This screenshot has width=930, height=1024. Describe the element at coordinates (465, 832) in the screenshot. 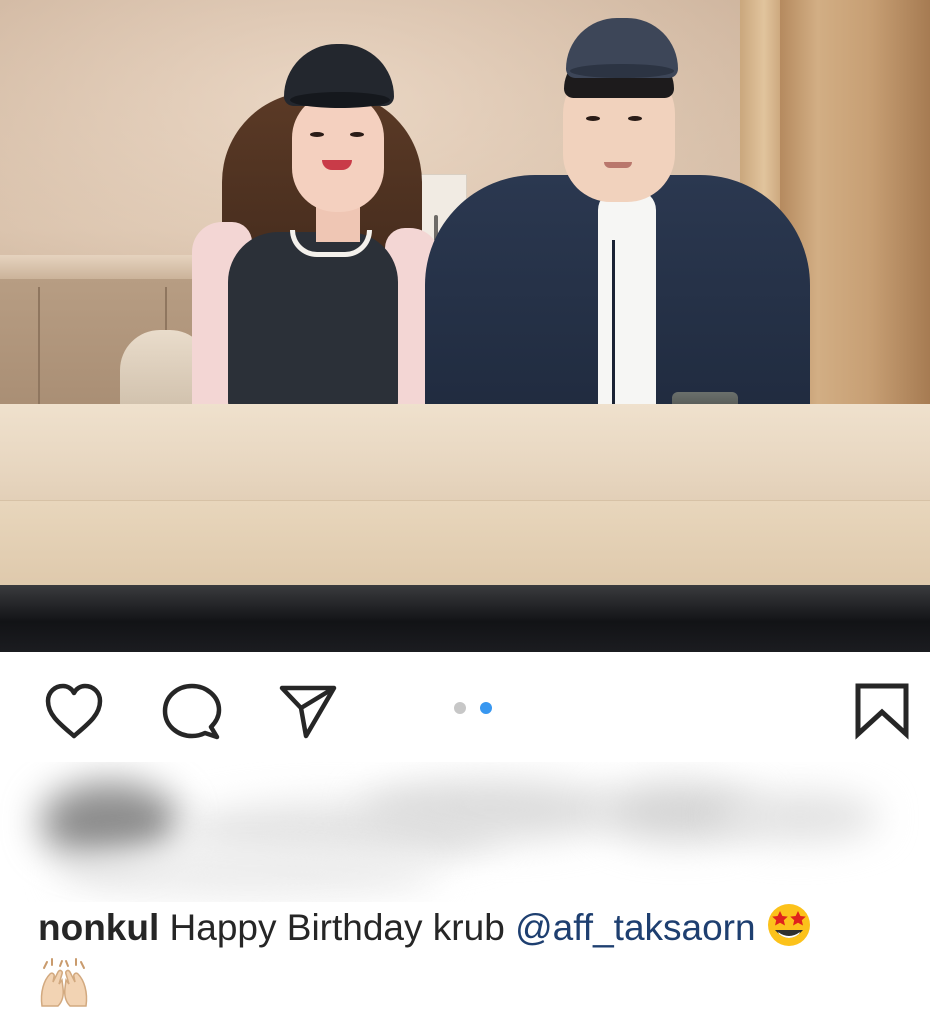

I see `blurred-likes-area` at that location.